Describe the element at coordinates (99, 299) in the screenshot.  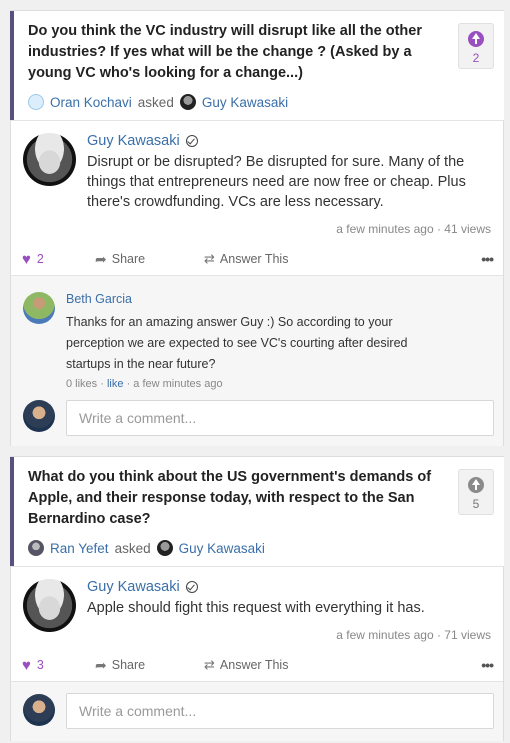
I see `commenter-name: Beth Garcia` at that location.